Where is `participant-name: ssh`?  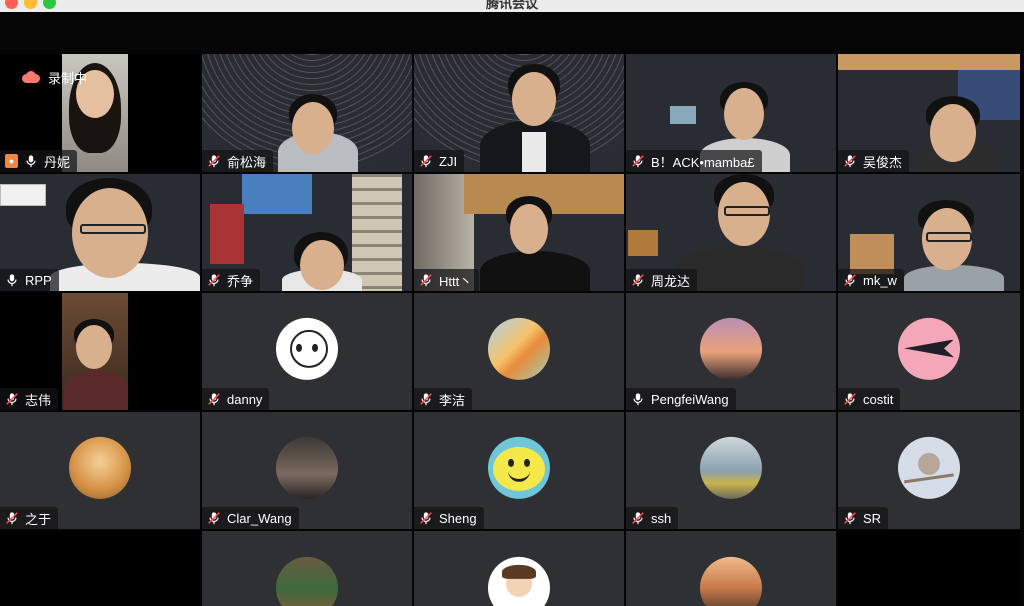 participant-name: ssh is located at coordinates (661, 518).